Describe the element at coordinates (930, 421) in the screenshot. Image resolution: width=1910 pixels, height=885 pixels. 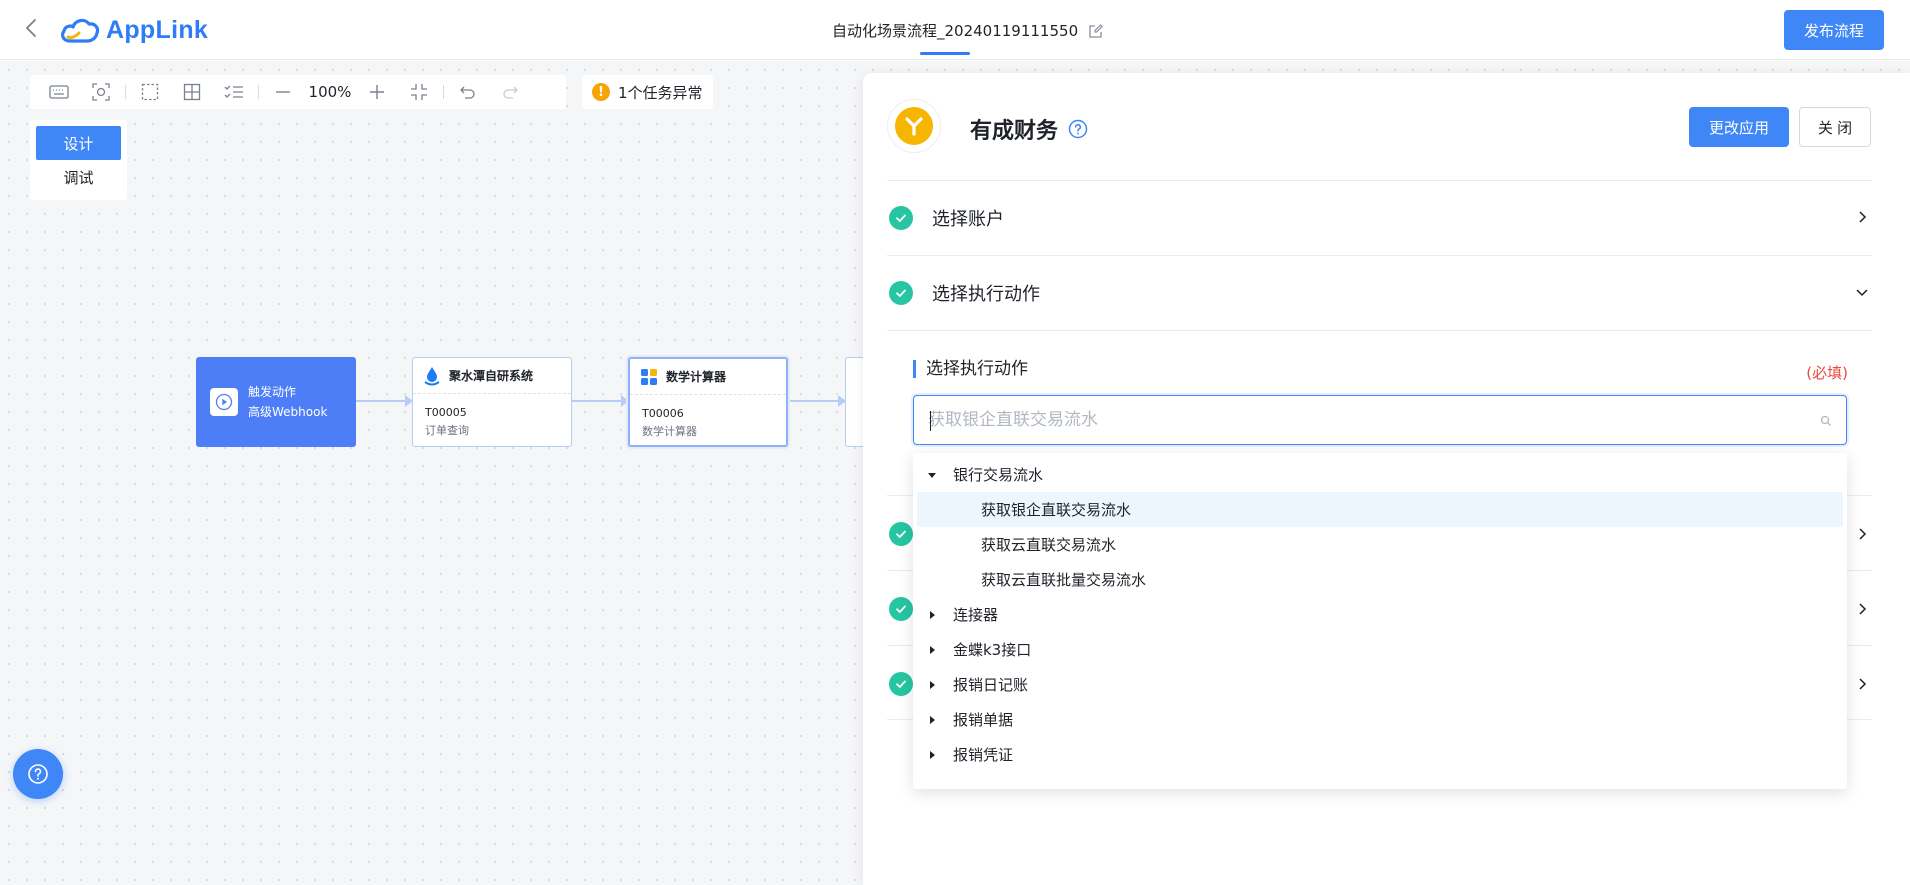
I see `text-caret` at that location.